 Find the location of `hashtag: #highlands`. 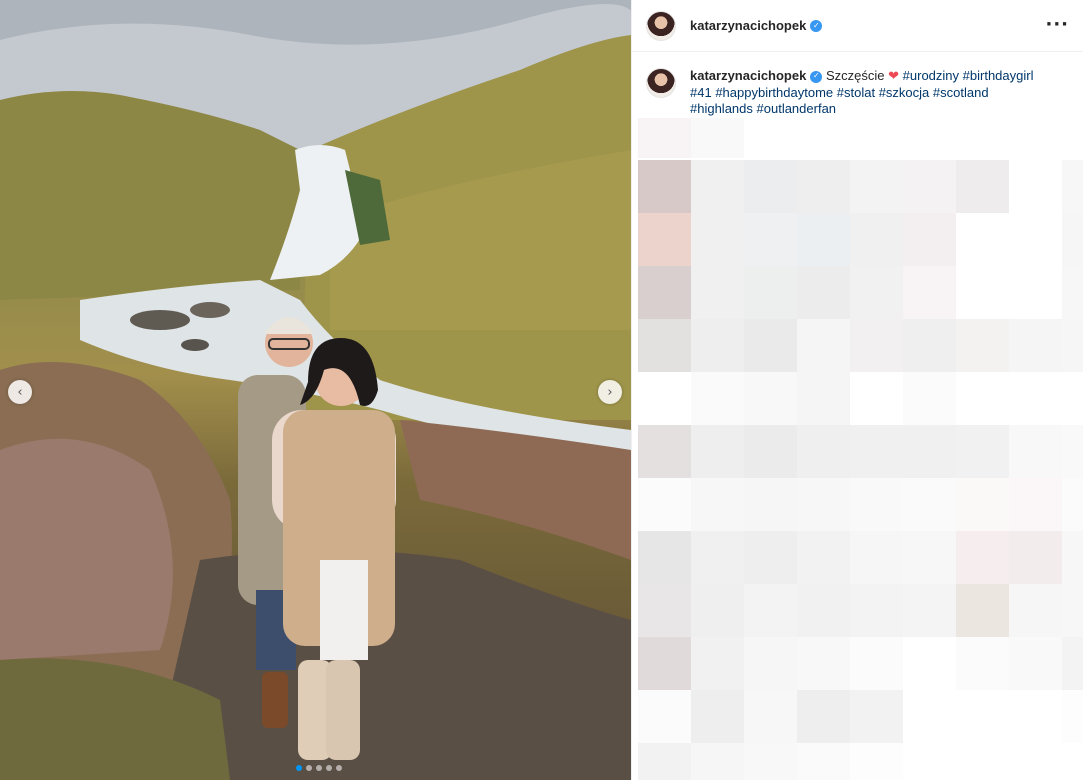

hashtag: #highlands is located at coordinates (721, 108).